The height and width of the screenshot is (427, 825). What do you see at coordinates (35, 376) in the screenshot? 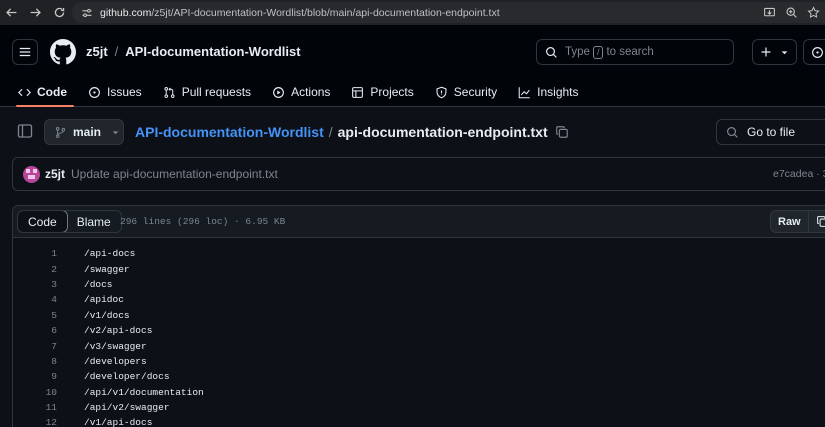
I see `line-number: 9` at bounding box center [35, 376].